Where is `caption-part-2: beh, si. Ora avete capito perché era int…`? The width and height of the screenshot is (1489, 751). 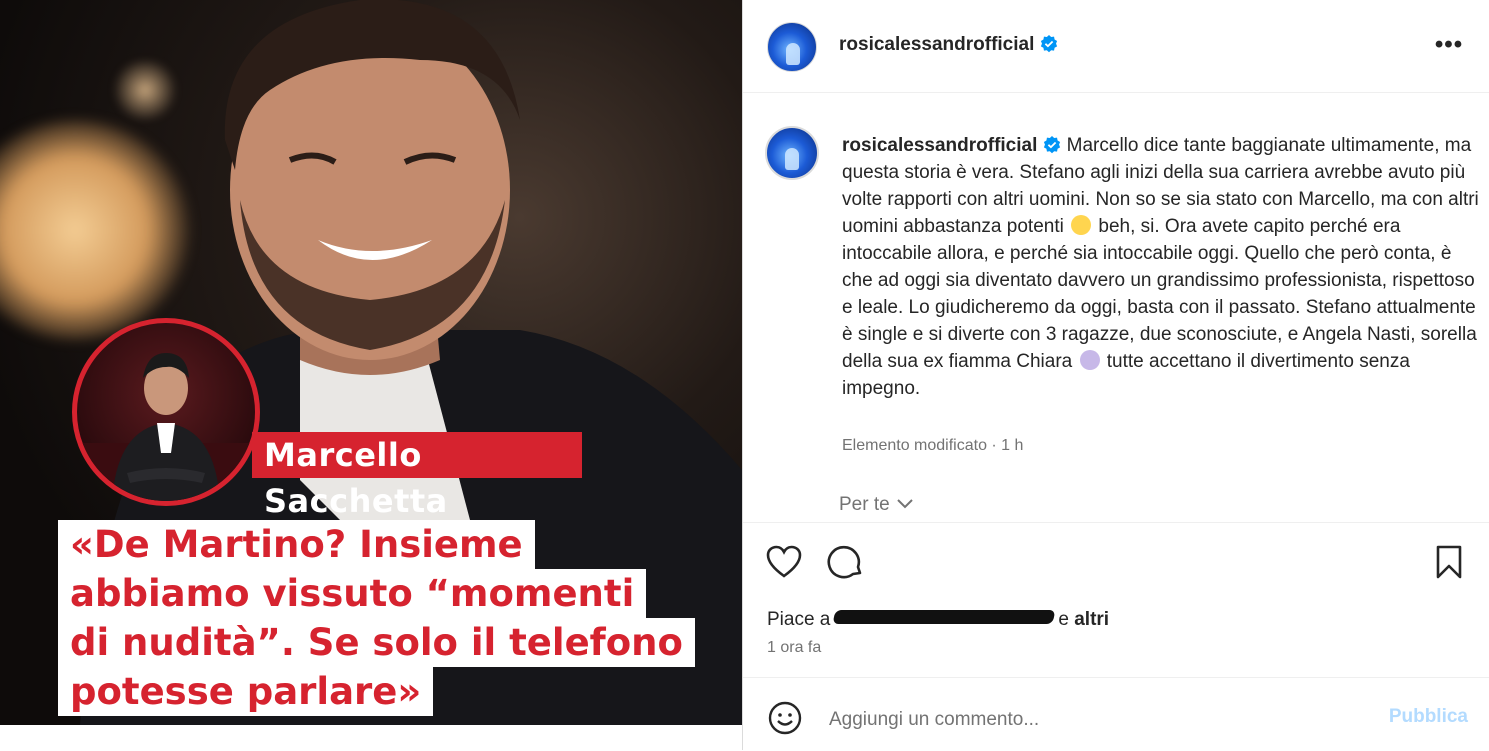 caption-part-2: beh, si. Ora avete capito perché era int… is located at coordinates (1159, 294).